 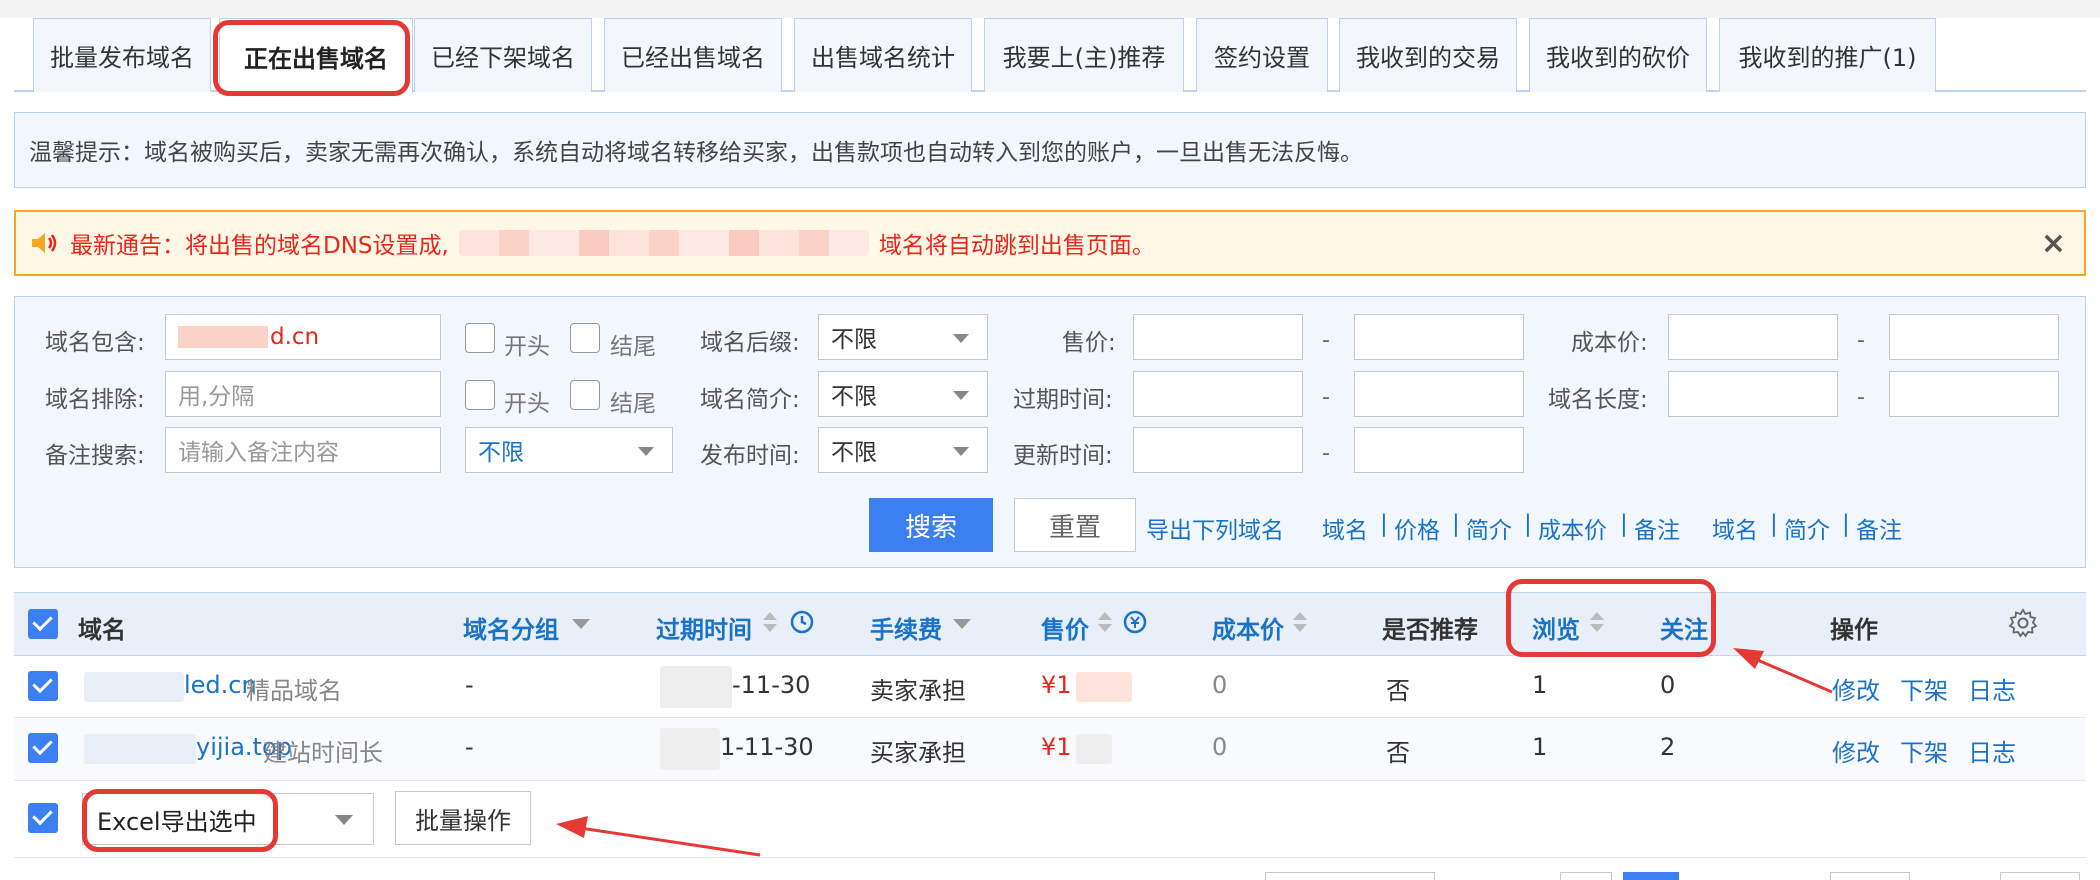 I want to click on tab-batch-publish: 批量发布域名, so click(x=122, y=55).